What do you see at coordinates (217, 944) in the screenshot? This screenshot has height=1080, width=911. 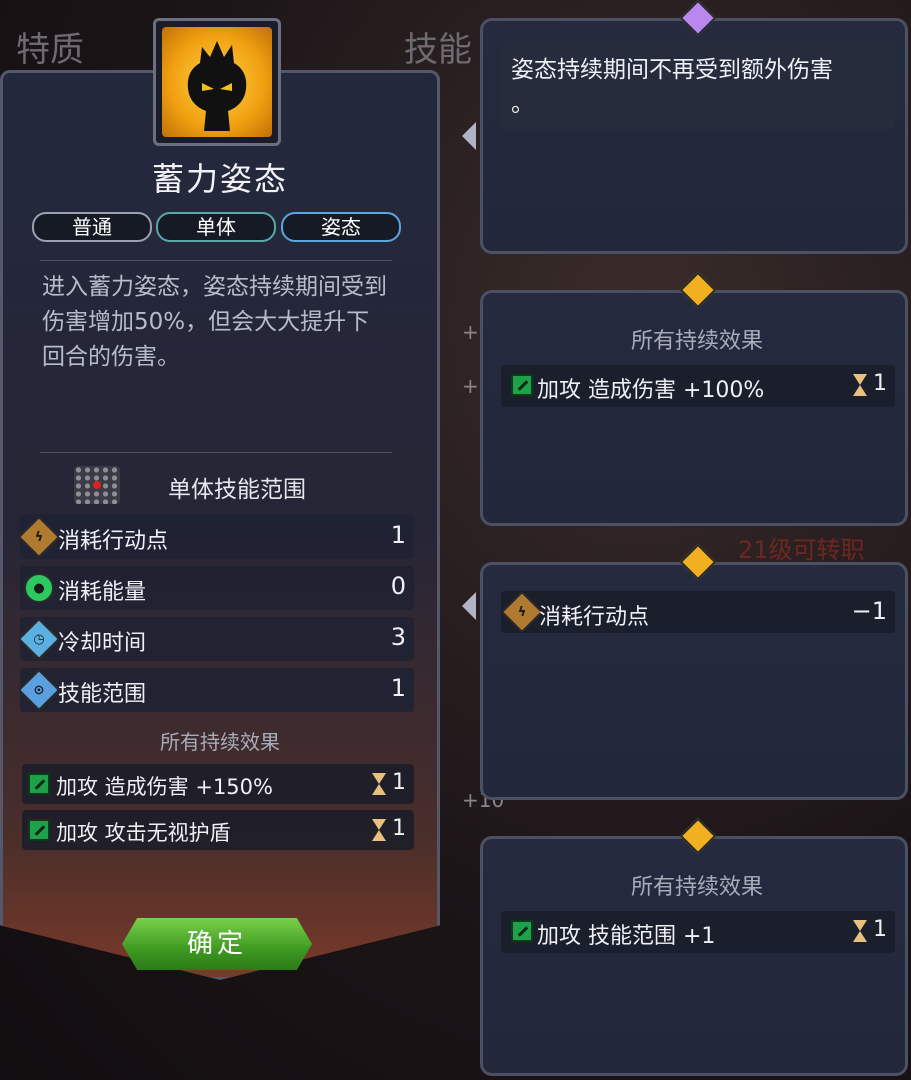 I see `confirm-button: 确定` at bounding box center [217, 944].